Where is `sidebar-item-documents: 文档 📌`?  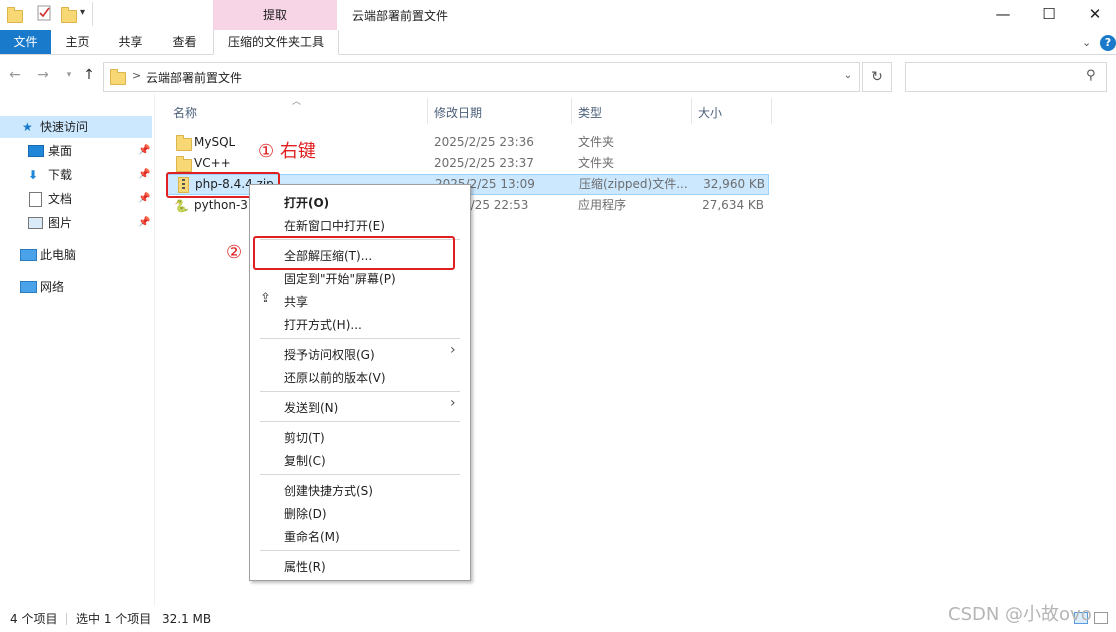 sidebar-item-documents: 文档 📌 is located at coordinates (76, 199).